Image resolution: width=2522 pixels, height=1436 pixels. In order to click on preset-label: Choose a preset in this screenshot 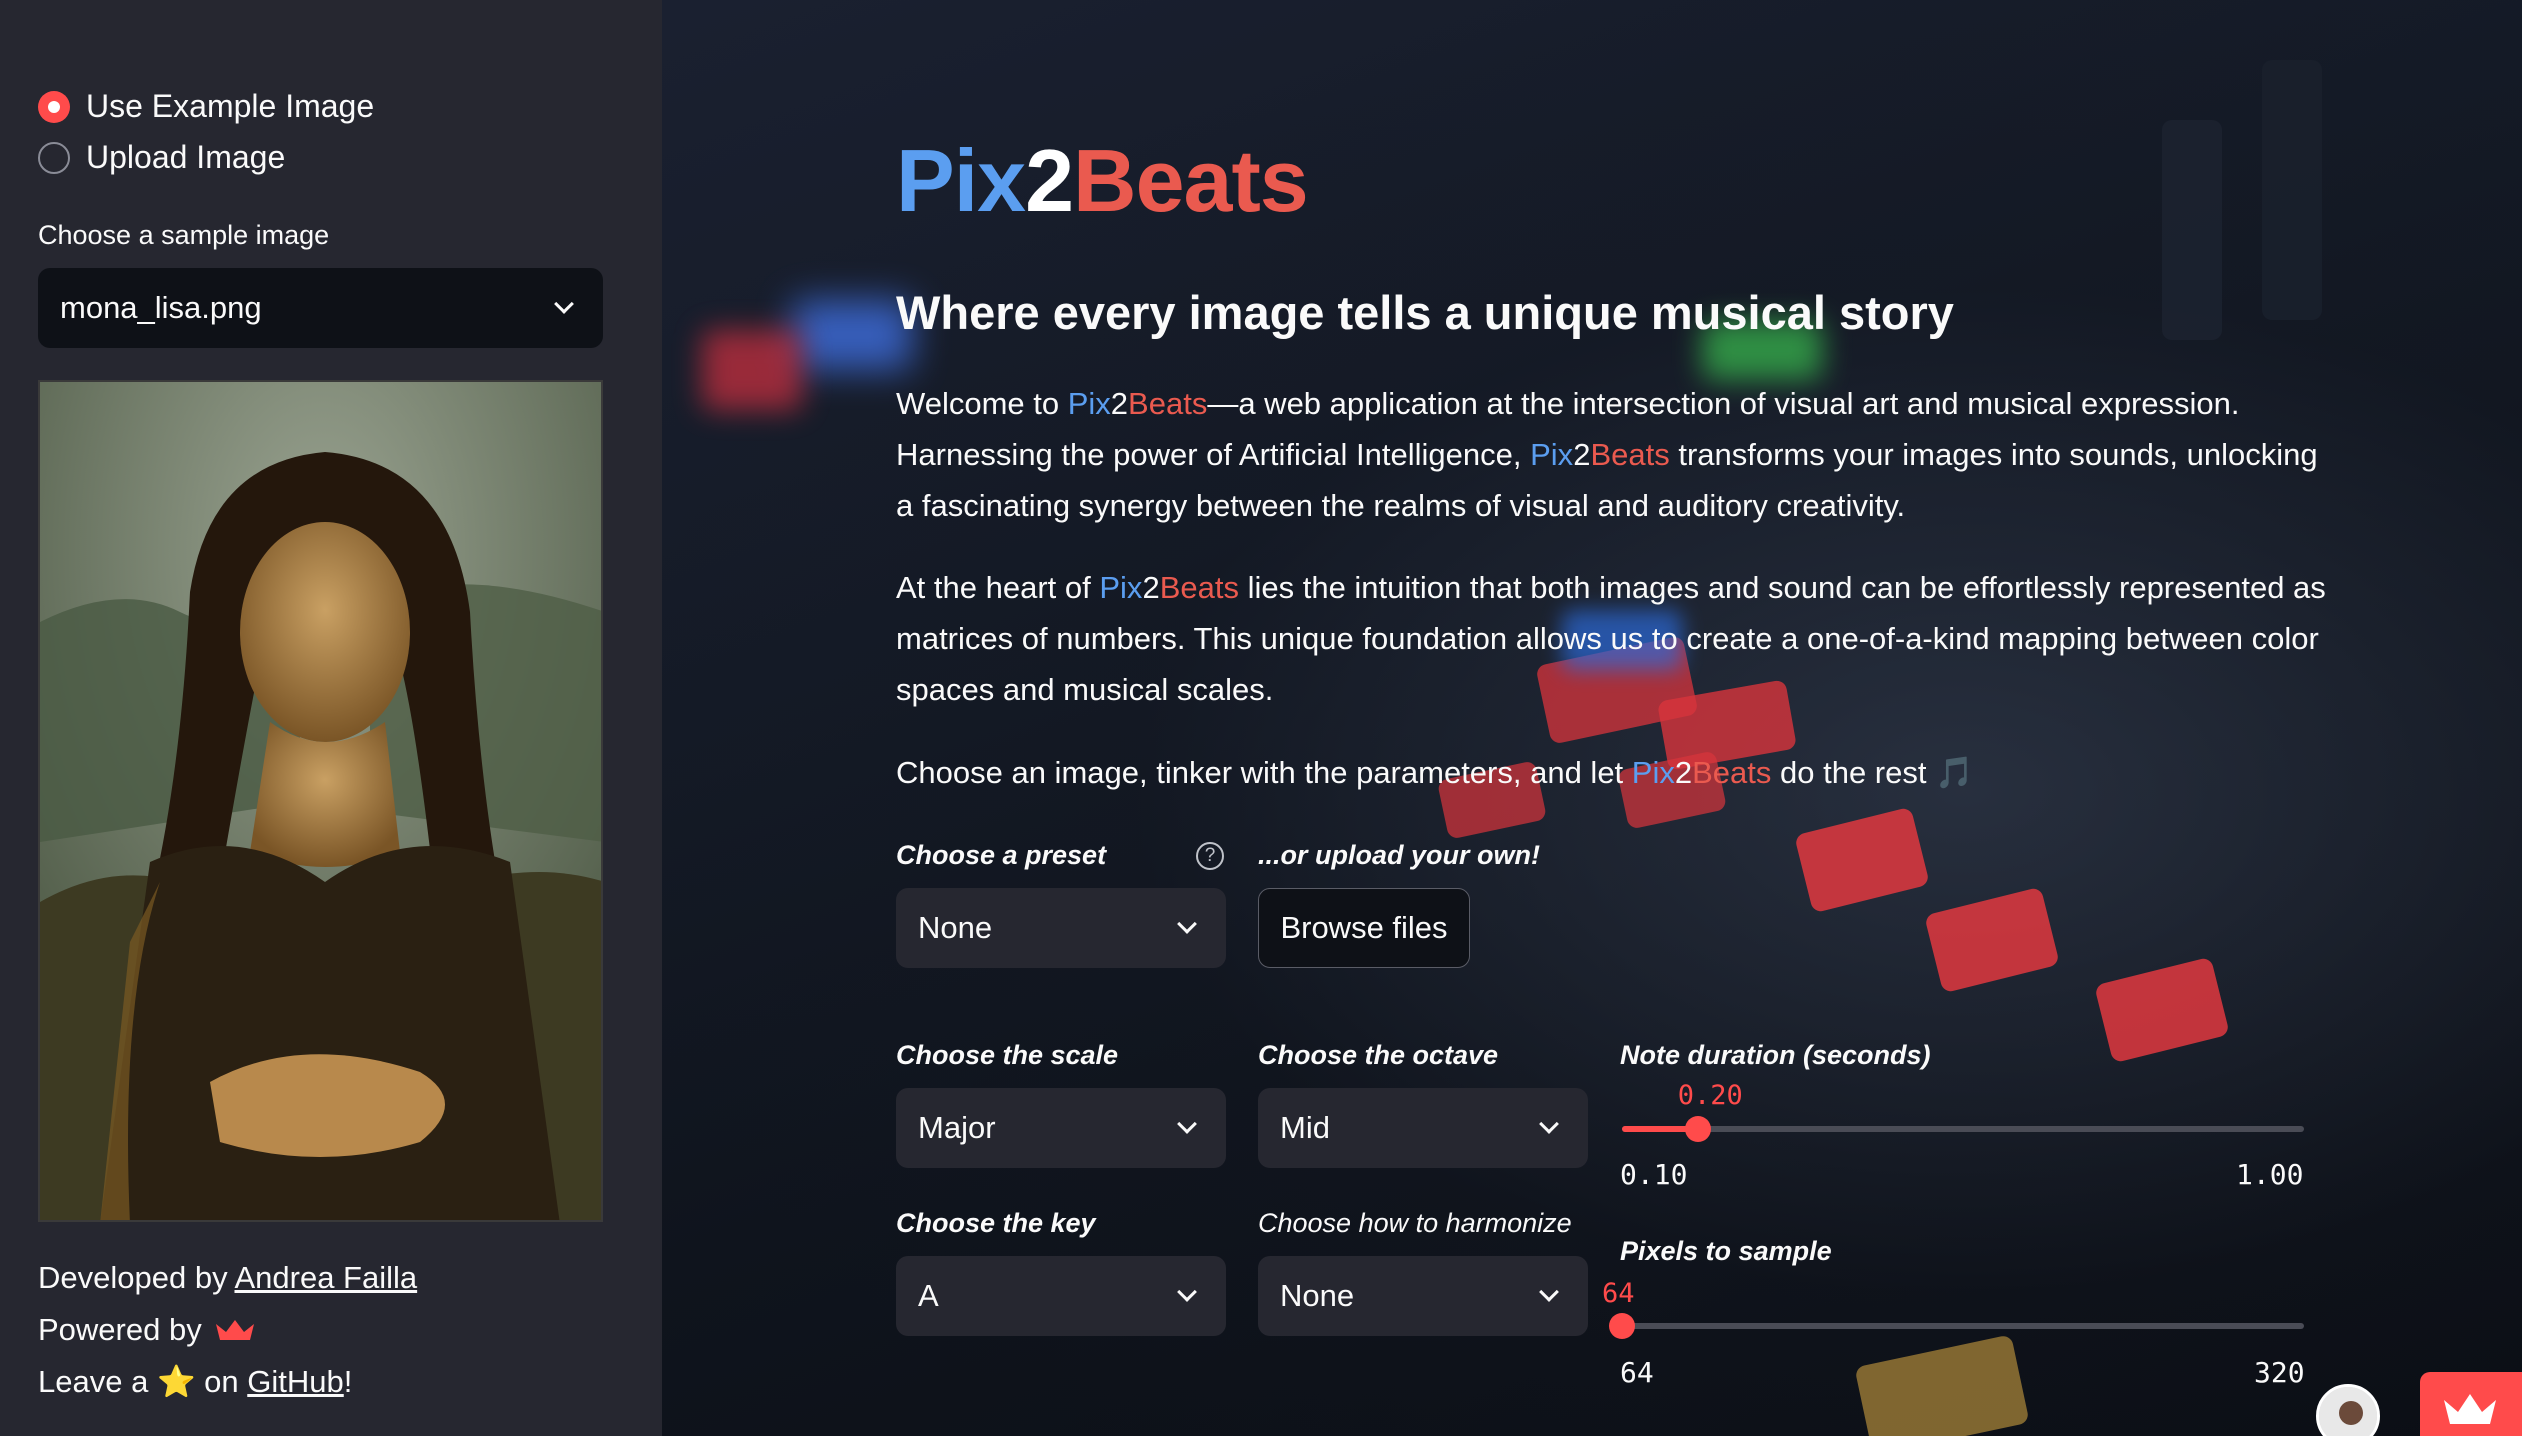, I will do `click(1001, 855)`.